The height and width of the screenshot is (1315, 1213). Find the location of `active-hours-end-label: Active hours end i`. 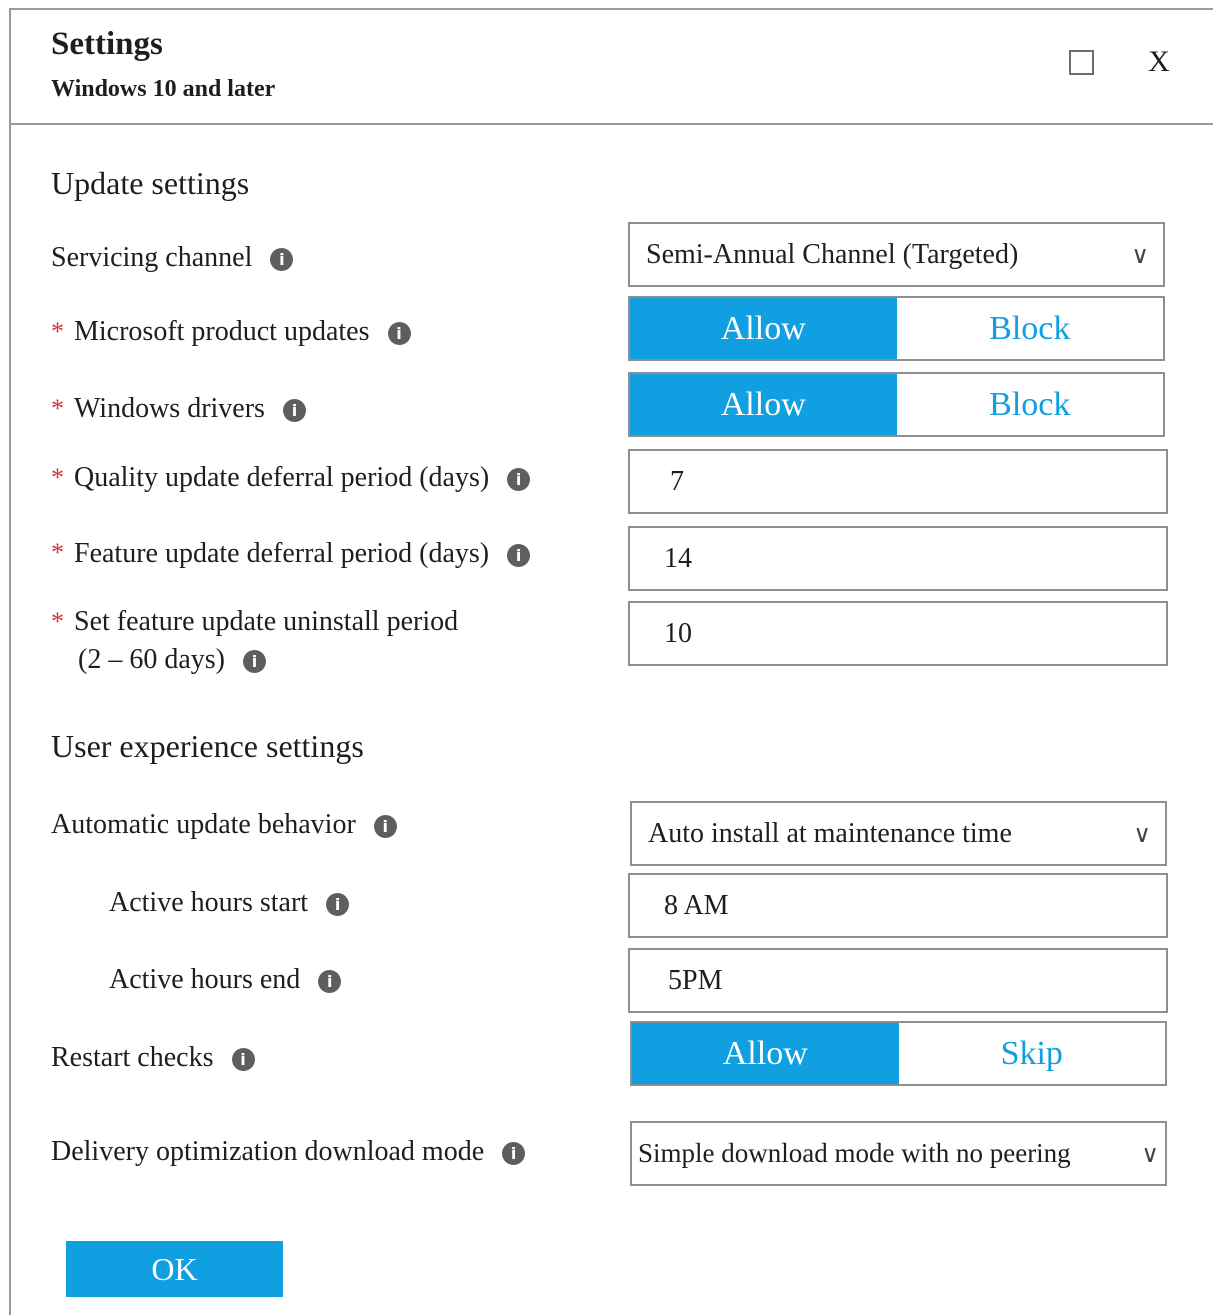

active-hours-end-label: Active hours end i is located at coordinates (225, 980).